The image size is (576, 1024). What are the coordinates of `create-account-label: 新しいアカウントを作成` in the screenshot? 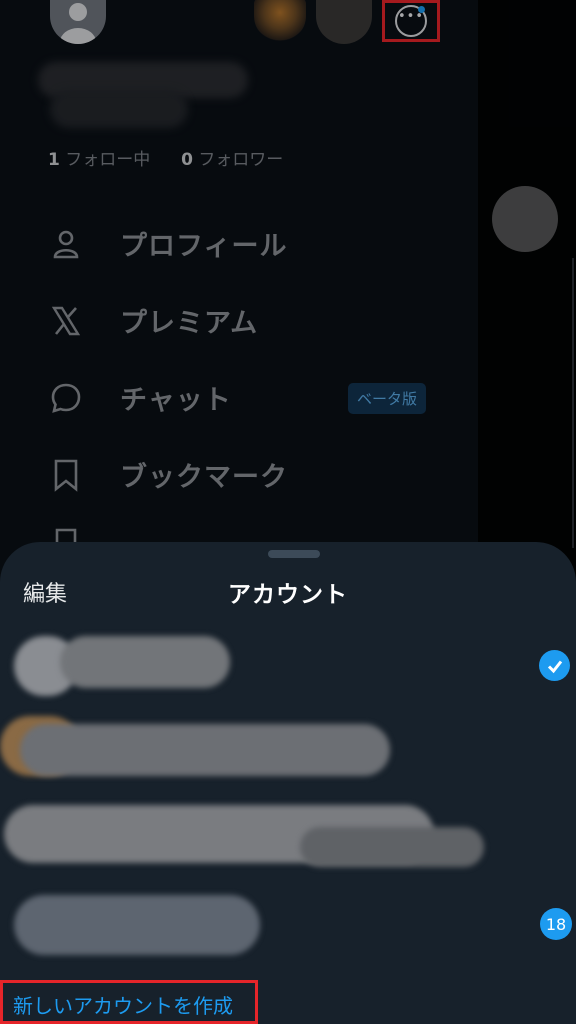 It's located at (123, 1006).